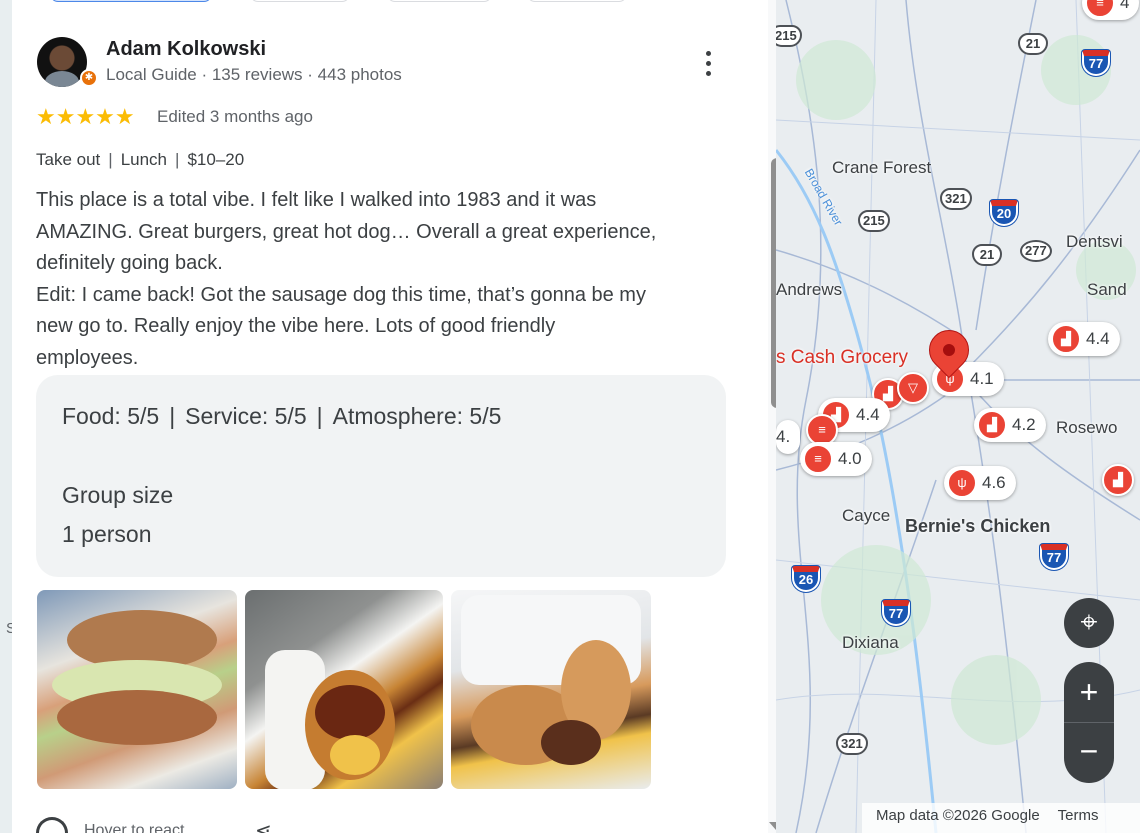  What do you see at coordinates (772, 416) in the screenshot?
I see `scrollbar-track` at bounding box center [772, 416].